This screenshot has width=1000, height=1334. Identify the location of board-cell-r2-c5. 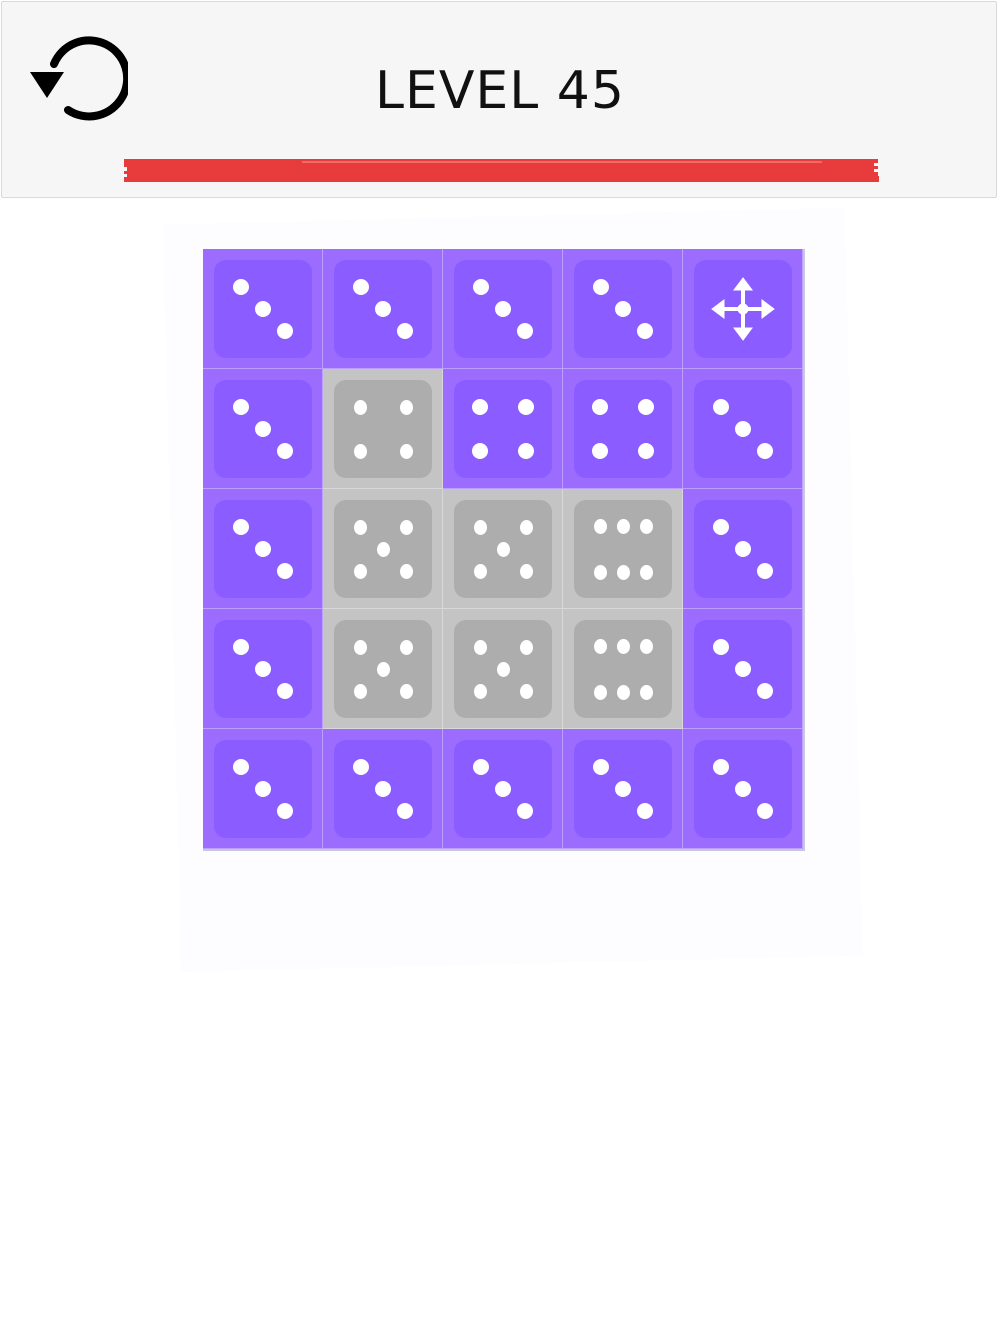
(743, 429).